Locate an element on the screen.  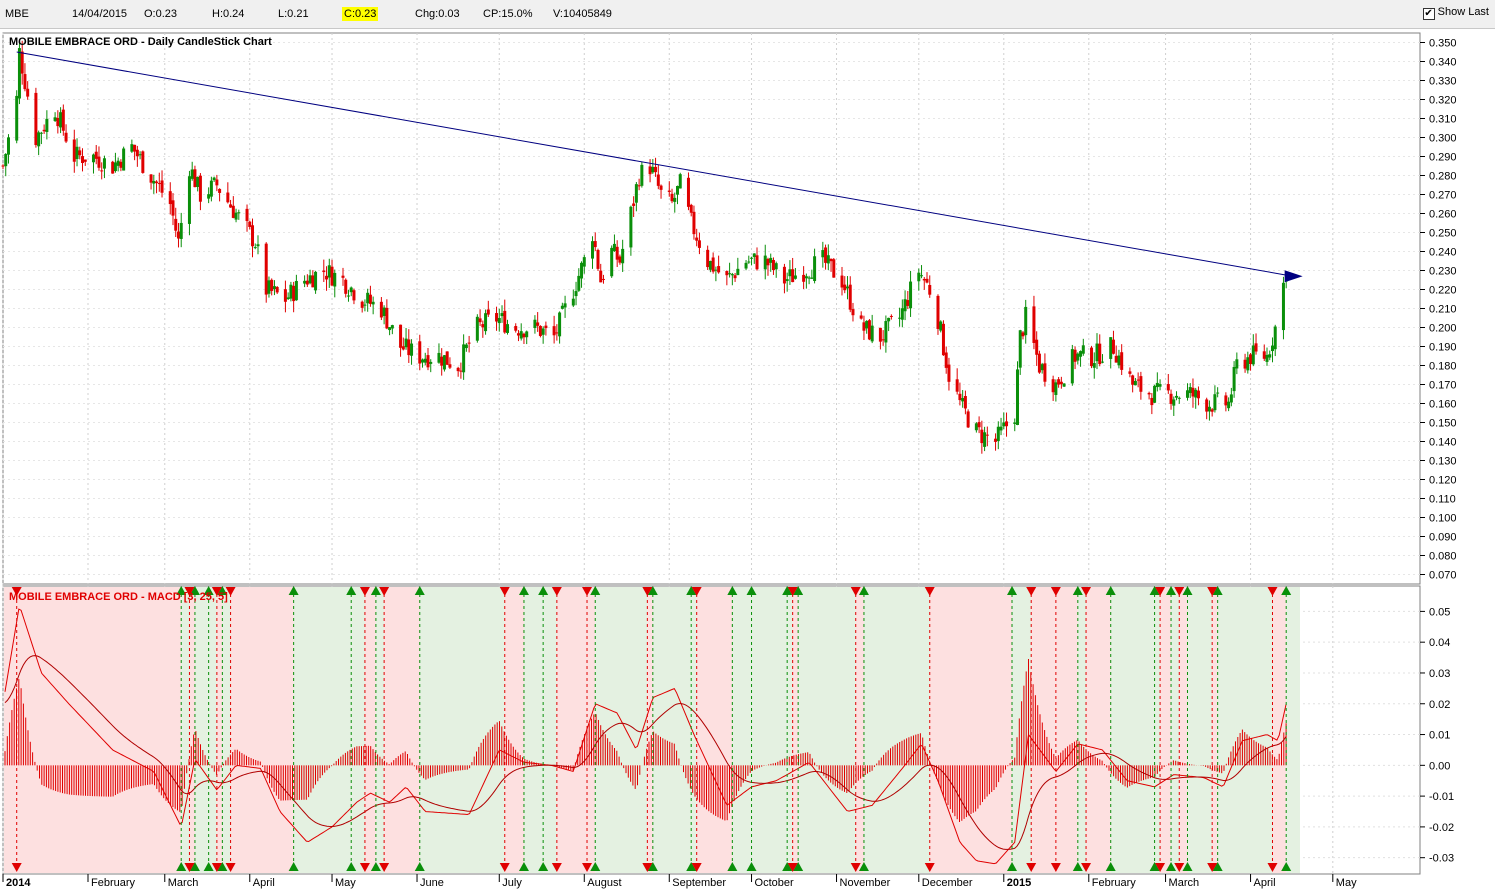
macd-tick-label: 0.00 is located at coordinates (1439, 766).